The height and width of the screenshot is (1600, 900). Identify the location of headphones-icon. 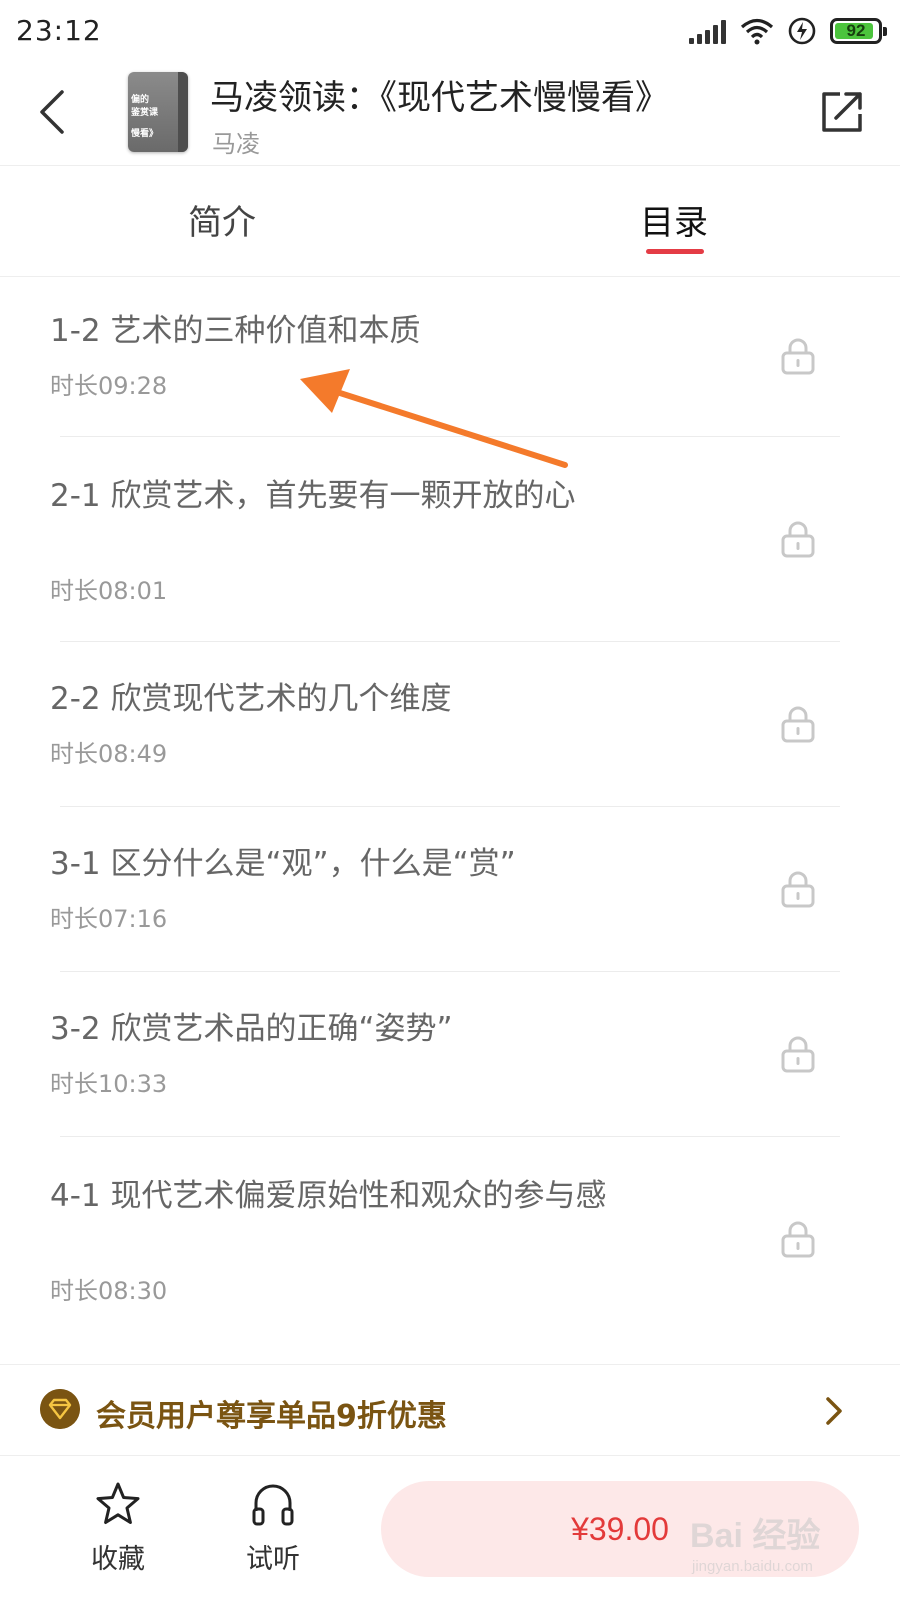
(273, 1505).